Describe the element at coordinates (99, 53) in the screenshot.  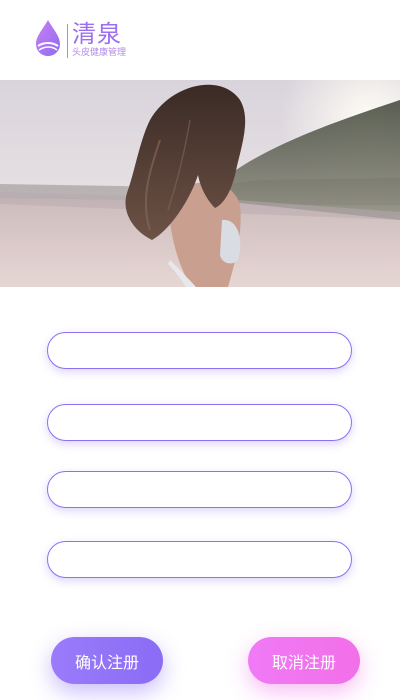
I see `brand-tagline: 头皮健康管理` at that location.